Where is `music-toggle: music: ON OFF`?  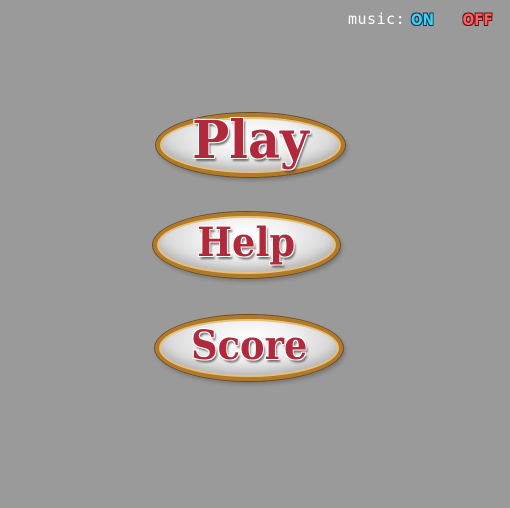 music-toggle: music: ON OFF is located at coordinates (422, 19).